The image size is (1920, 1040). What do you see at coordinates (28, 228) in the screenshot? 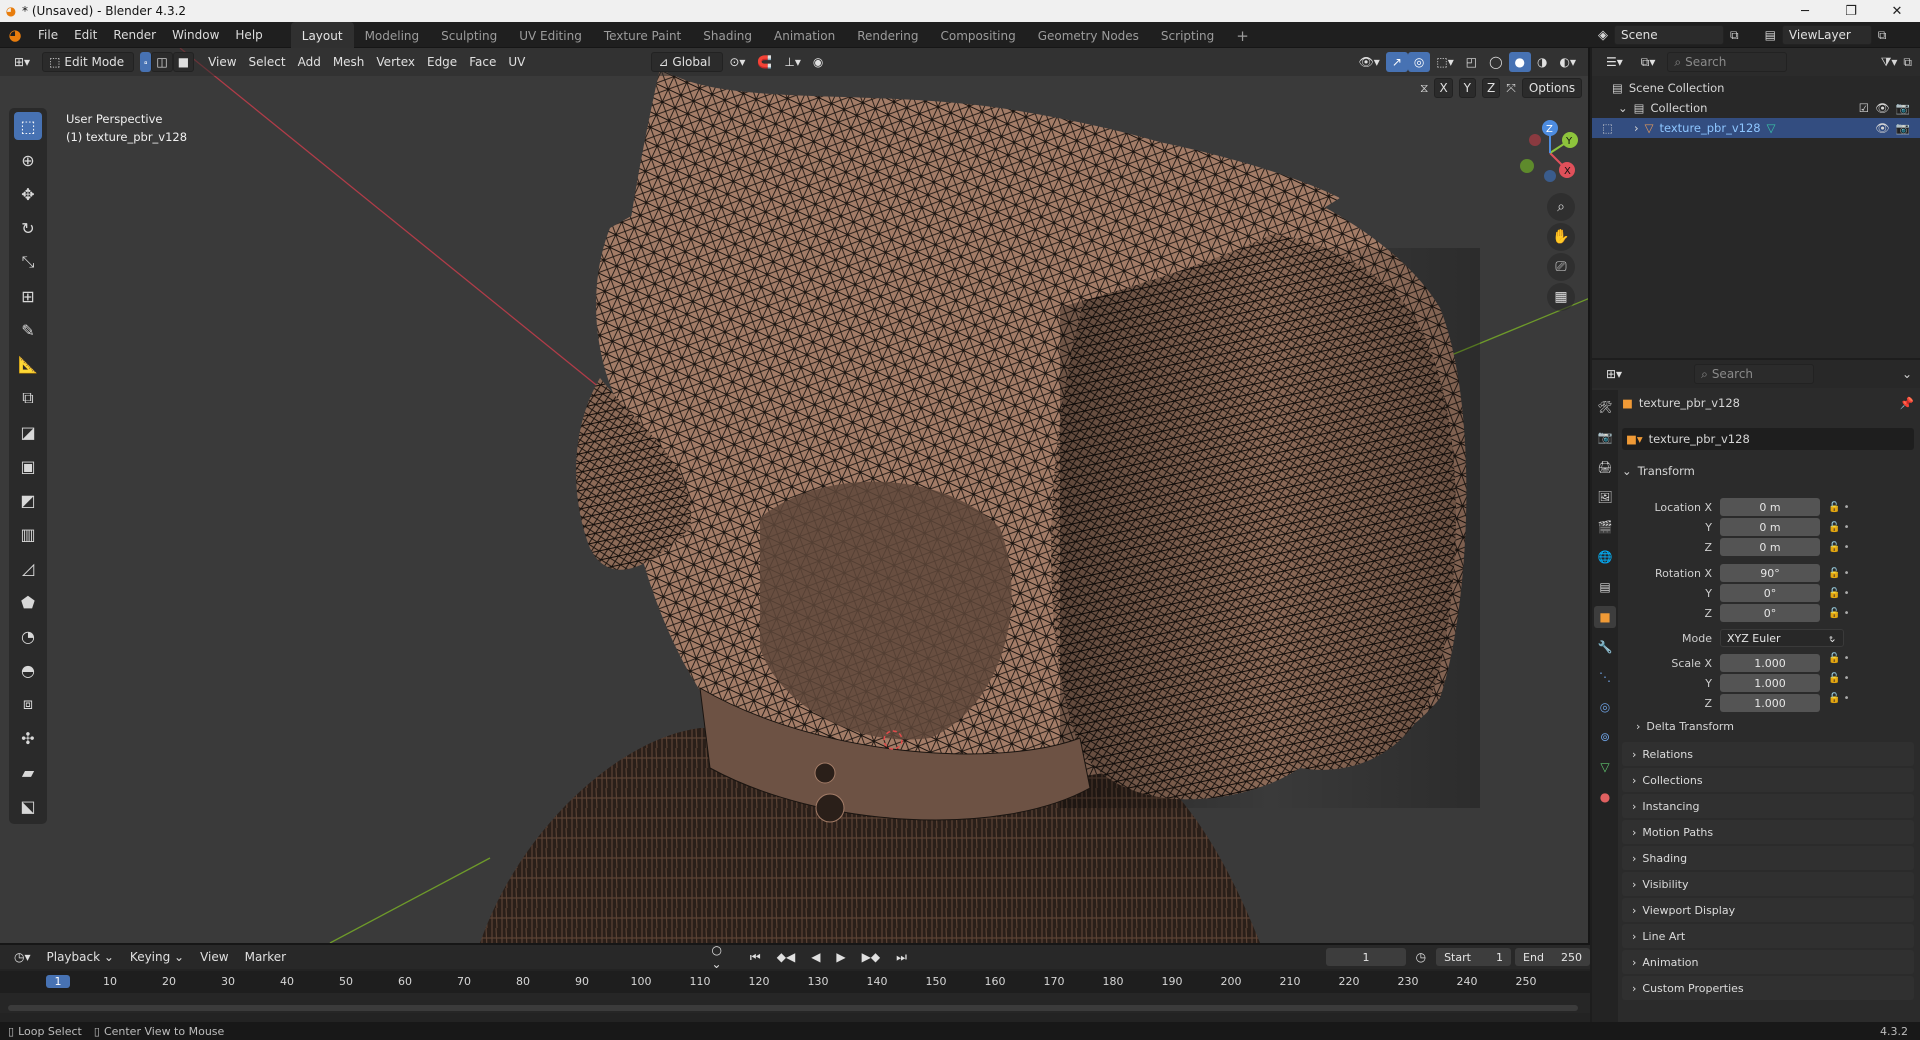
I see `rotate-tool-icon: ↻` at bounding box center [28, 228].